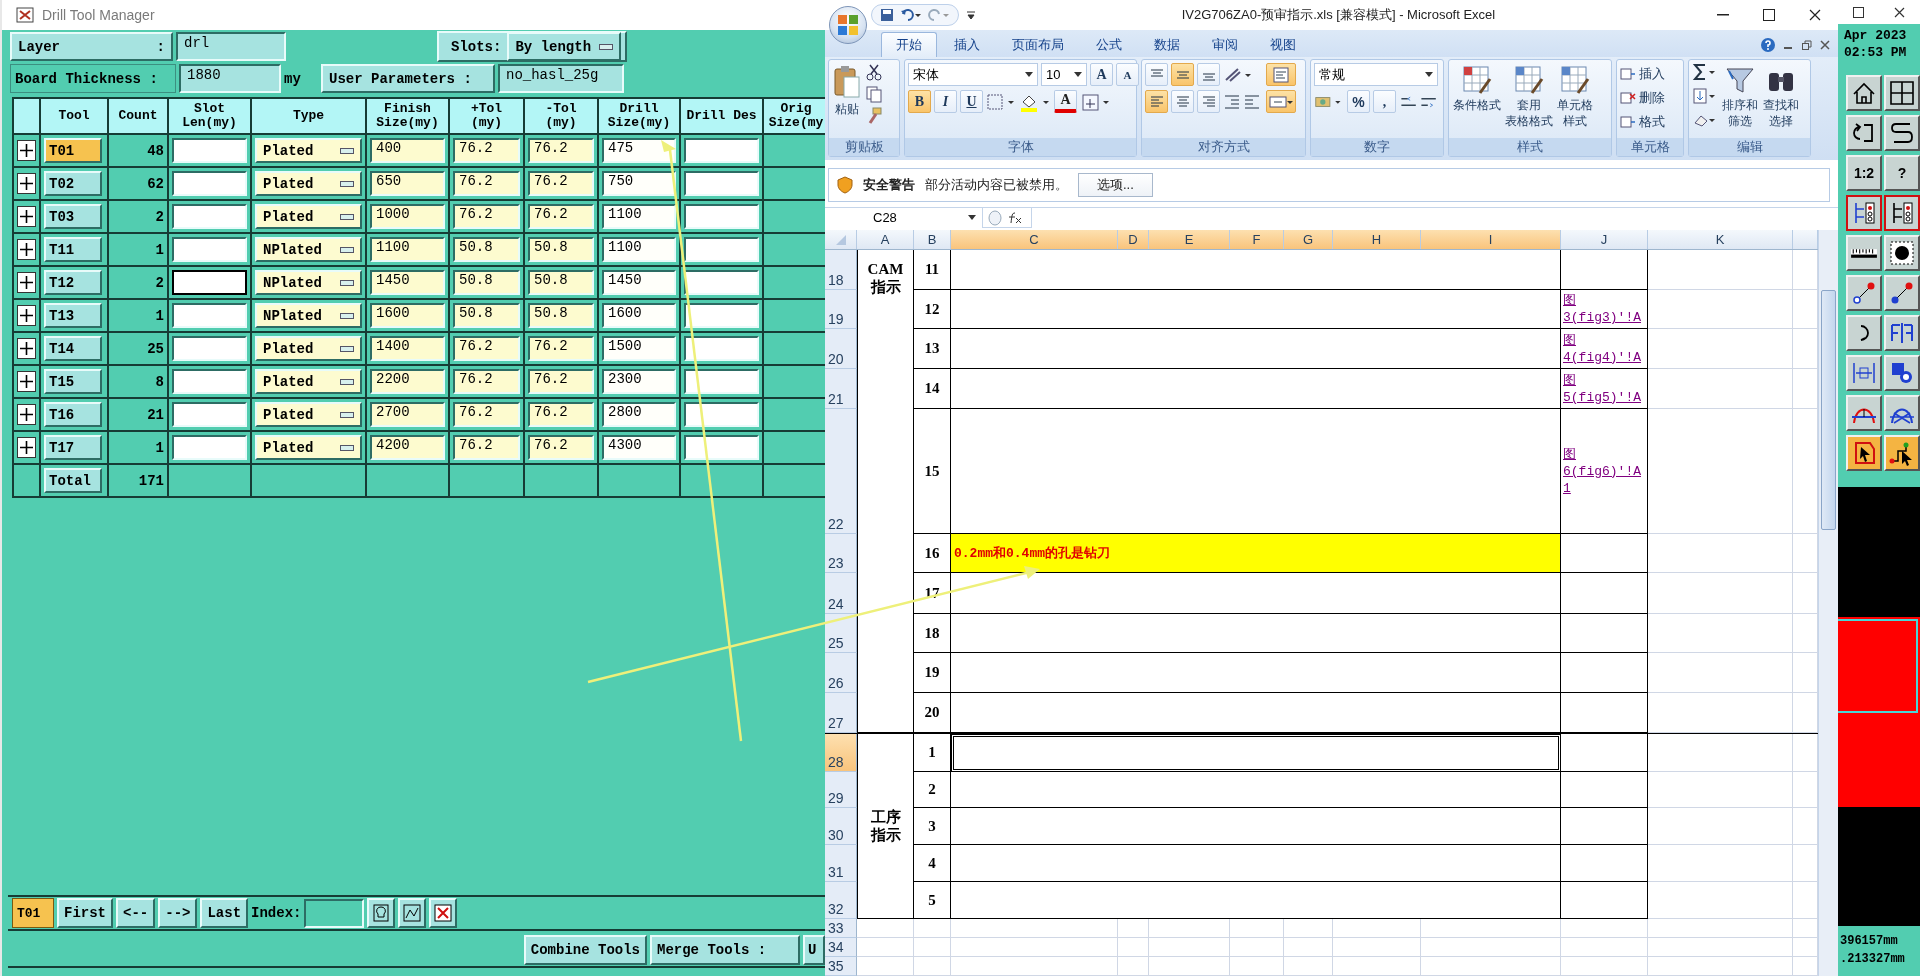 Image resolution: width=1920 pixels, height=976 pixels. Describe the element at coordinates (841, 593) in the screenshot. I see `row-number: 24` at that location.